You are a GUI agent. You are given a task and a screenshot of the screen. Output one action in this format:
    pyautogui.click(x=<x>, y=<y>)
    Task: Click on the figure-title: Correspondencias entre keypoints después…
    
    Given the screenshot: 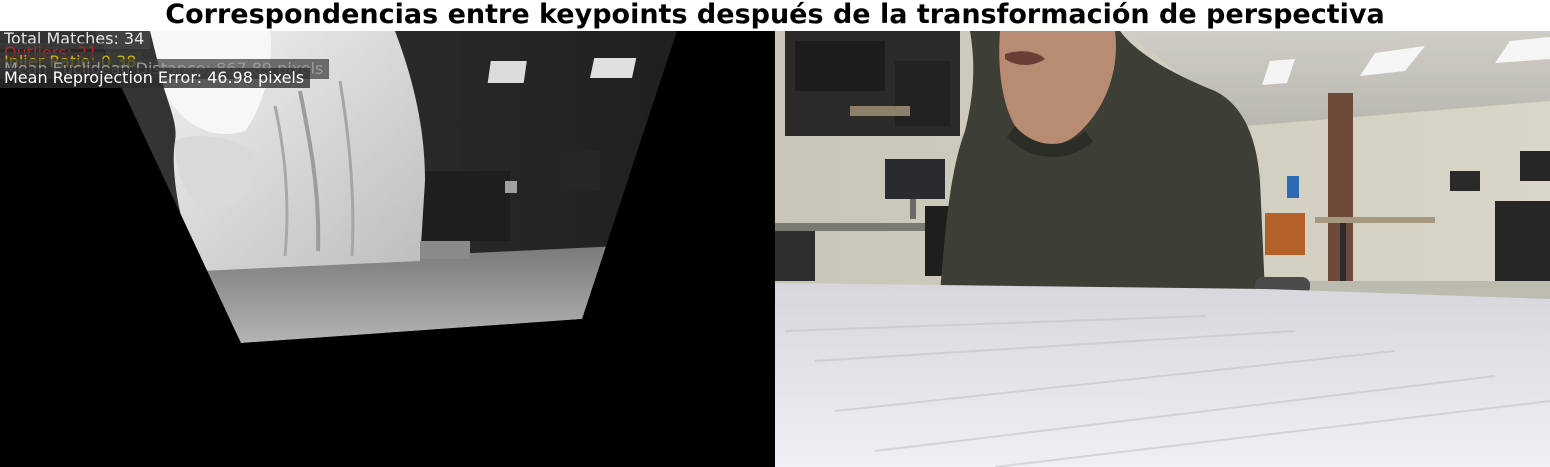 What is the action you would take?
    pyautogui.click(x=775, y=15)
    